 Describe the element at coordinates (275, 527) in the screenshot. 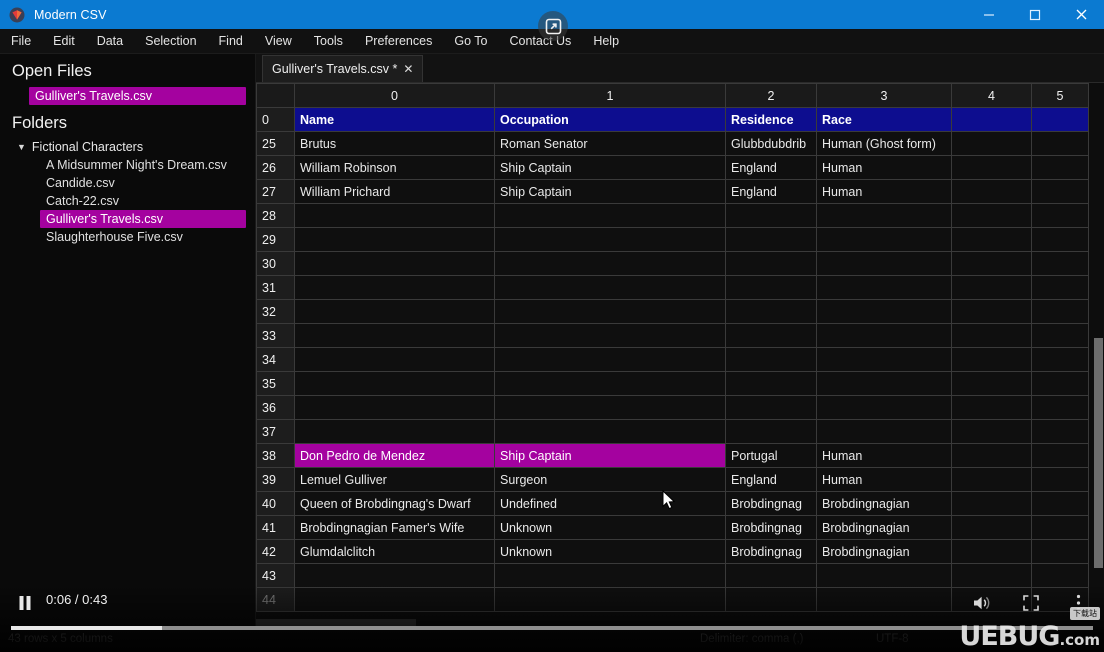

I see `row-header-cell: 41` at that location.